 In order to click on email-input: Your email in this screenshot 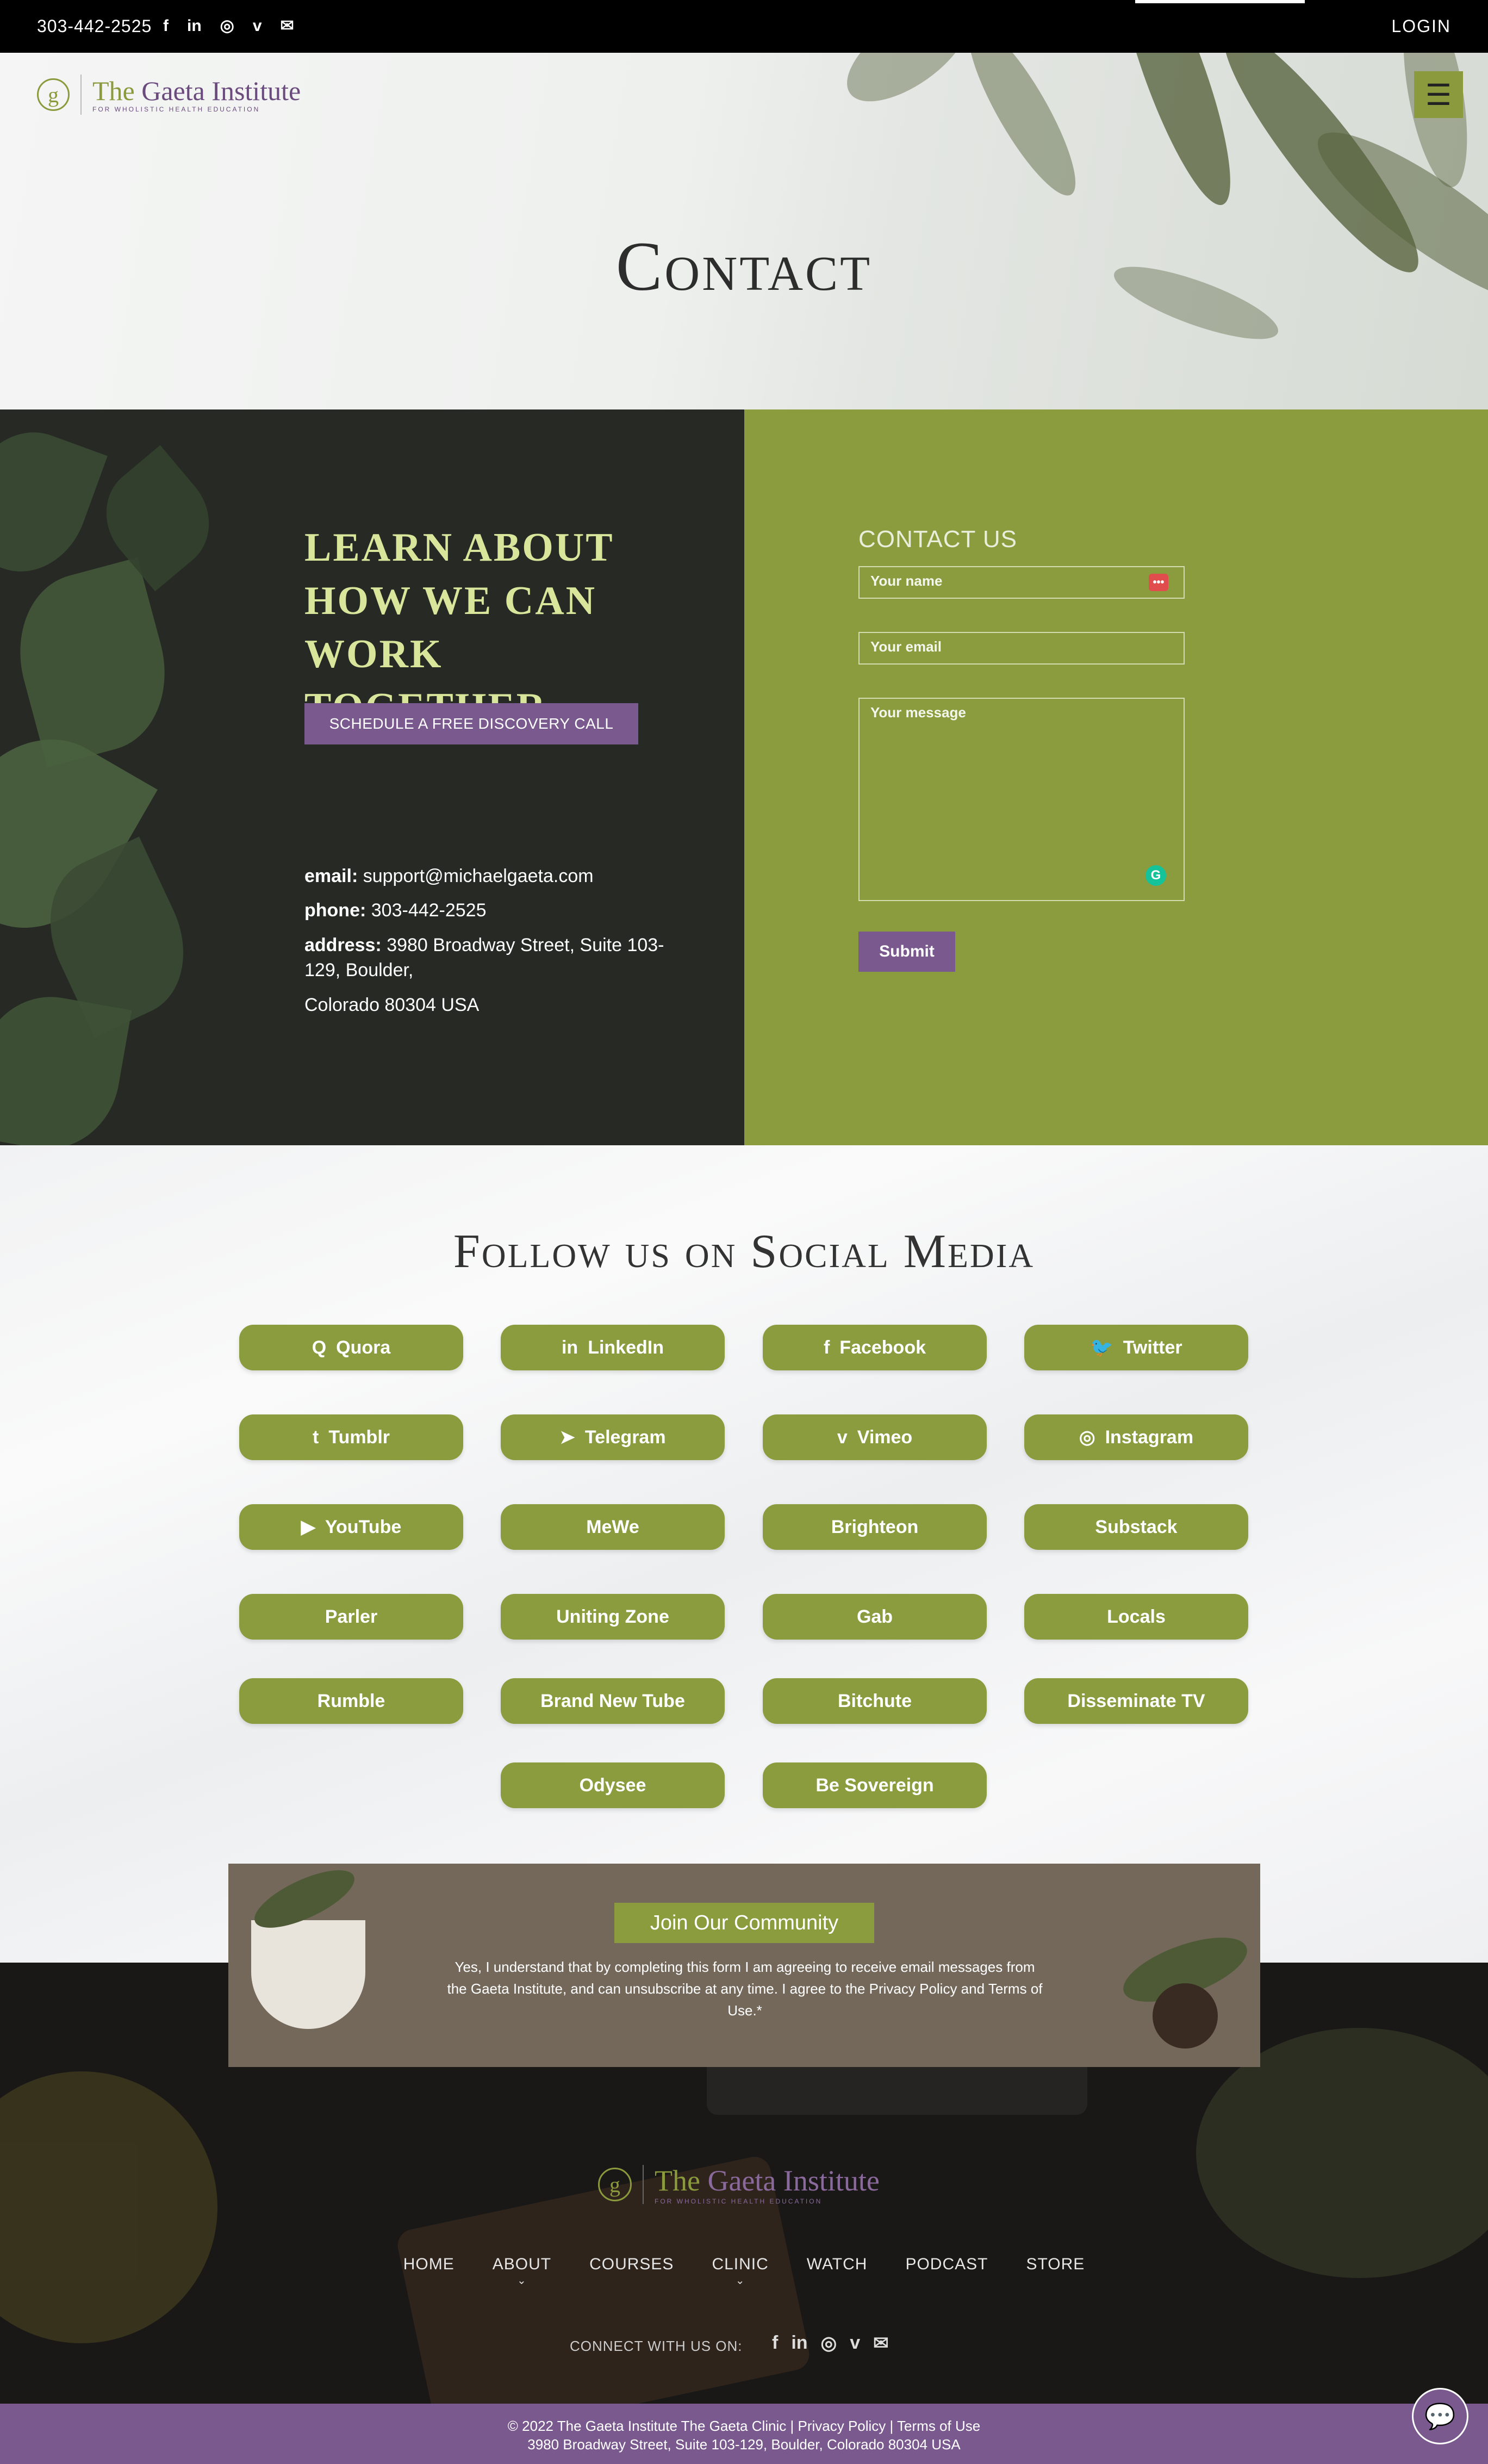, I will do `click(1021, 648)`.